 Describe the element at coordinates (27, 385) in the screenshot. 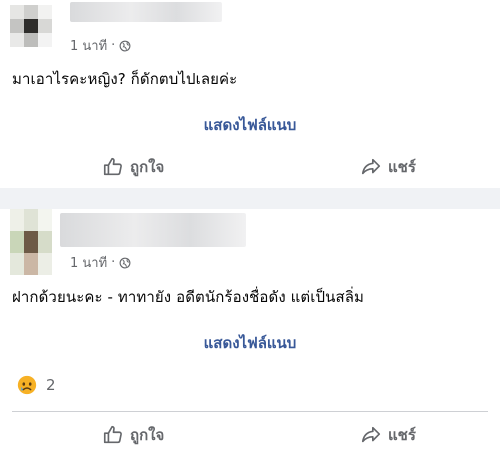

I see `sad-face-icon` at that location.